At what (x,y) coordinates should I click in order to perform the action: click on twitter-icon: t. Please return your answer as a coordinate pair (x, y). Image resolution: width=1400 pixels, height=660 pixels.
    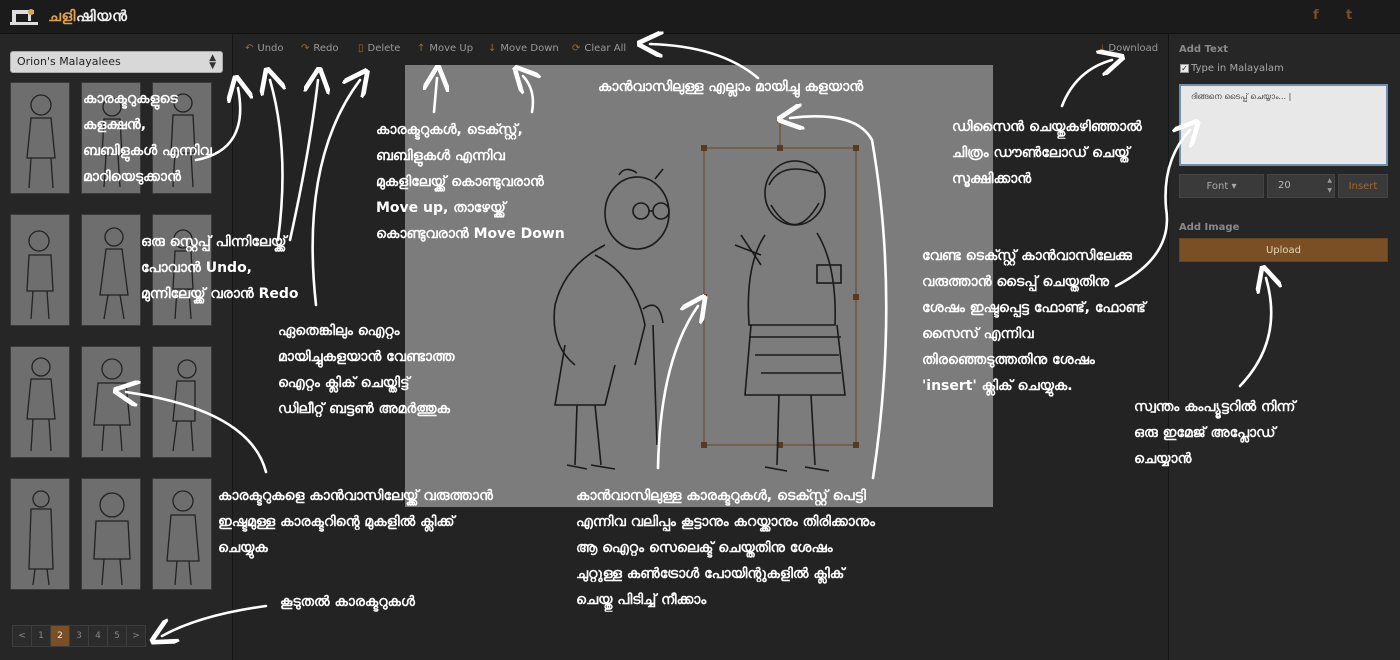
    Looking at the image, I should click on (1349, 15).